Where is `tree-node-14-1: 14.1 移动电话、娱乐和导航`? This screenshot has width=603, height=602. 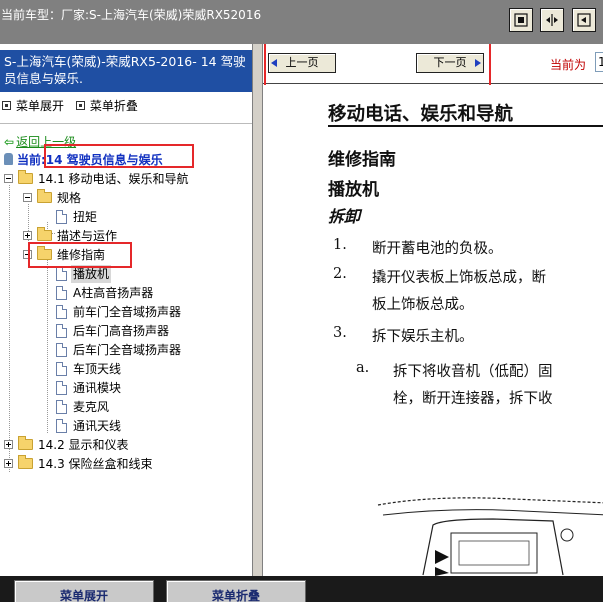
tree-node-14-1: 14.1 移动电话、娱乐和导航 is located at coordinates (124, 179).